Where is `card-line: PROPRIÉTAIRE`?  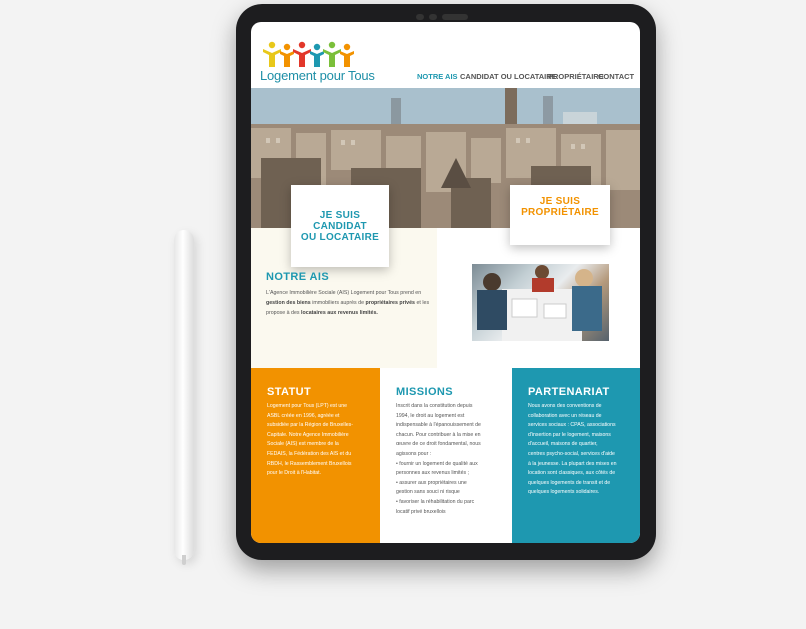 card-line: PROPRIÉTAIRE is located at coordinates (560, 212).